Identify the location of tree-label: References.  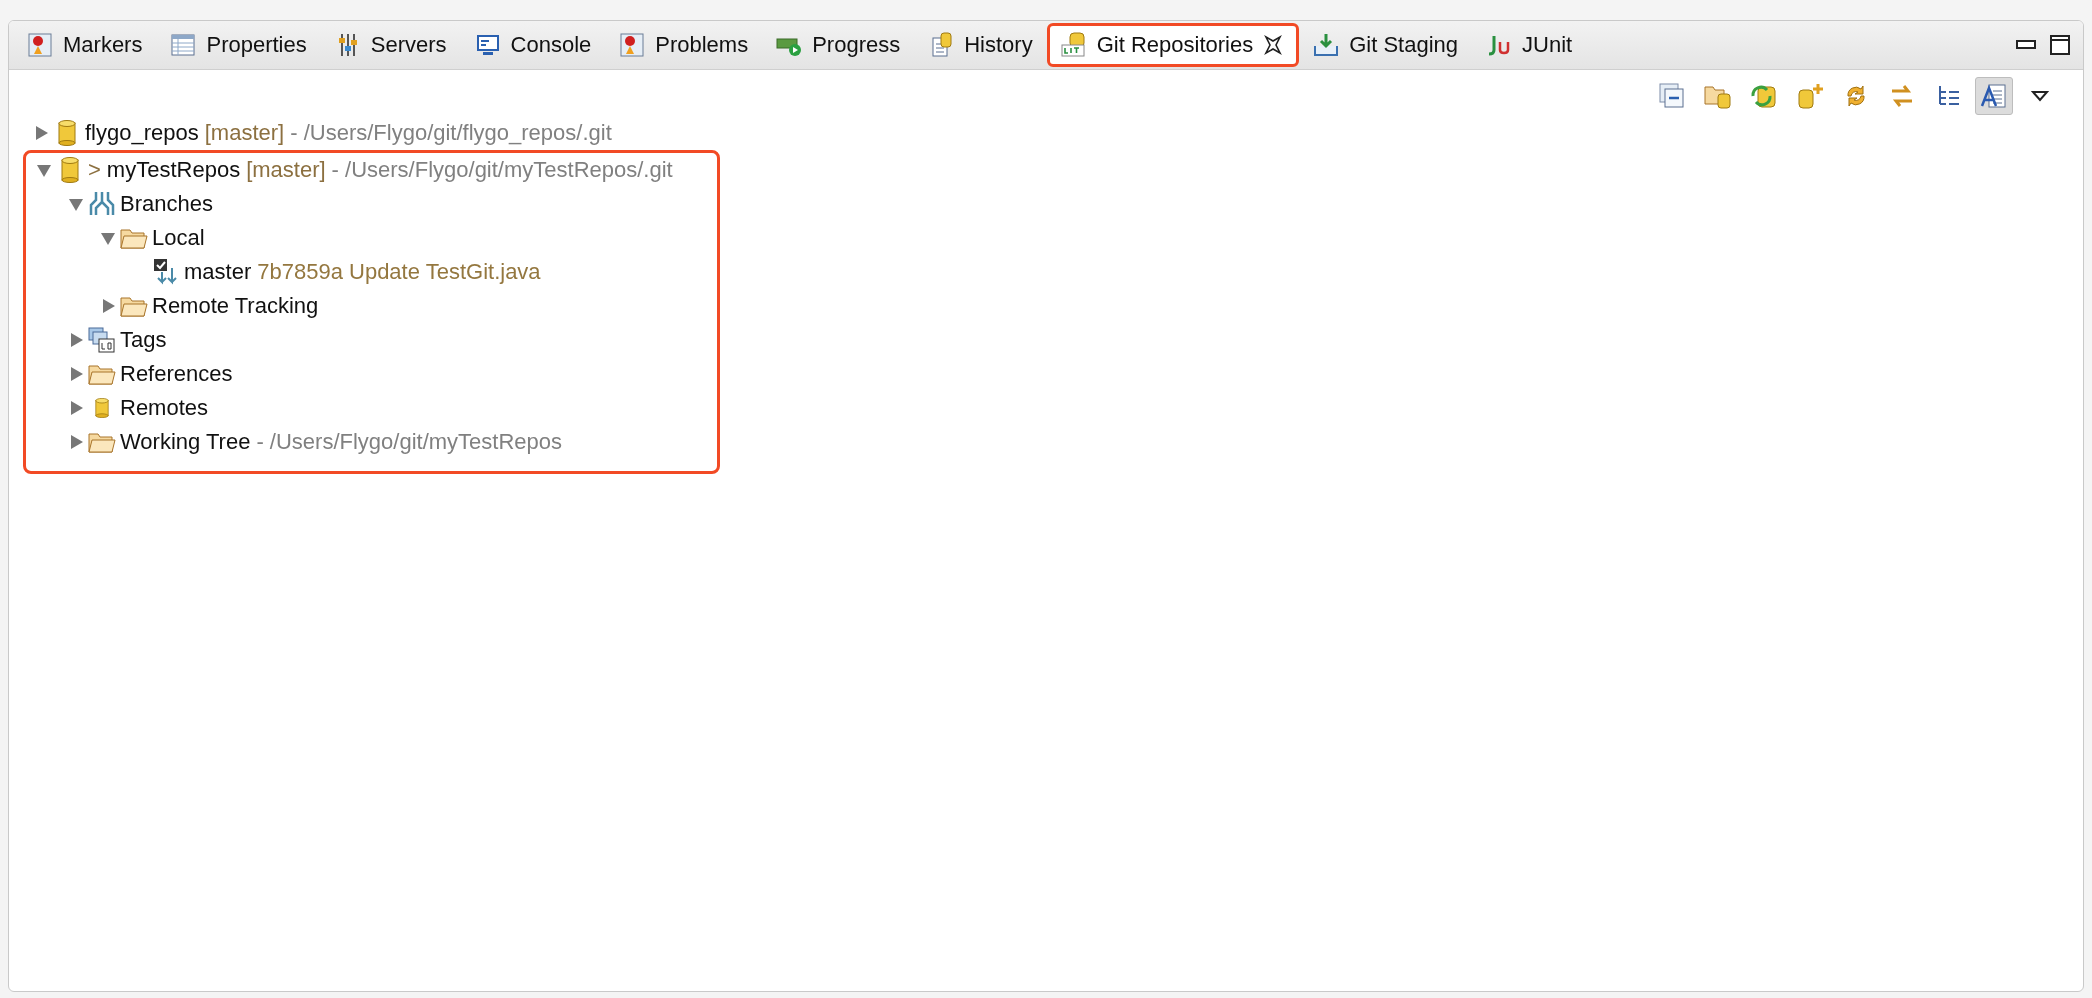
(176, 374).